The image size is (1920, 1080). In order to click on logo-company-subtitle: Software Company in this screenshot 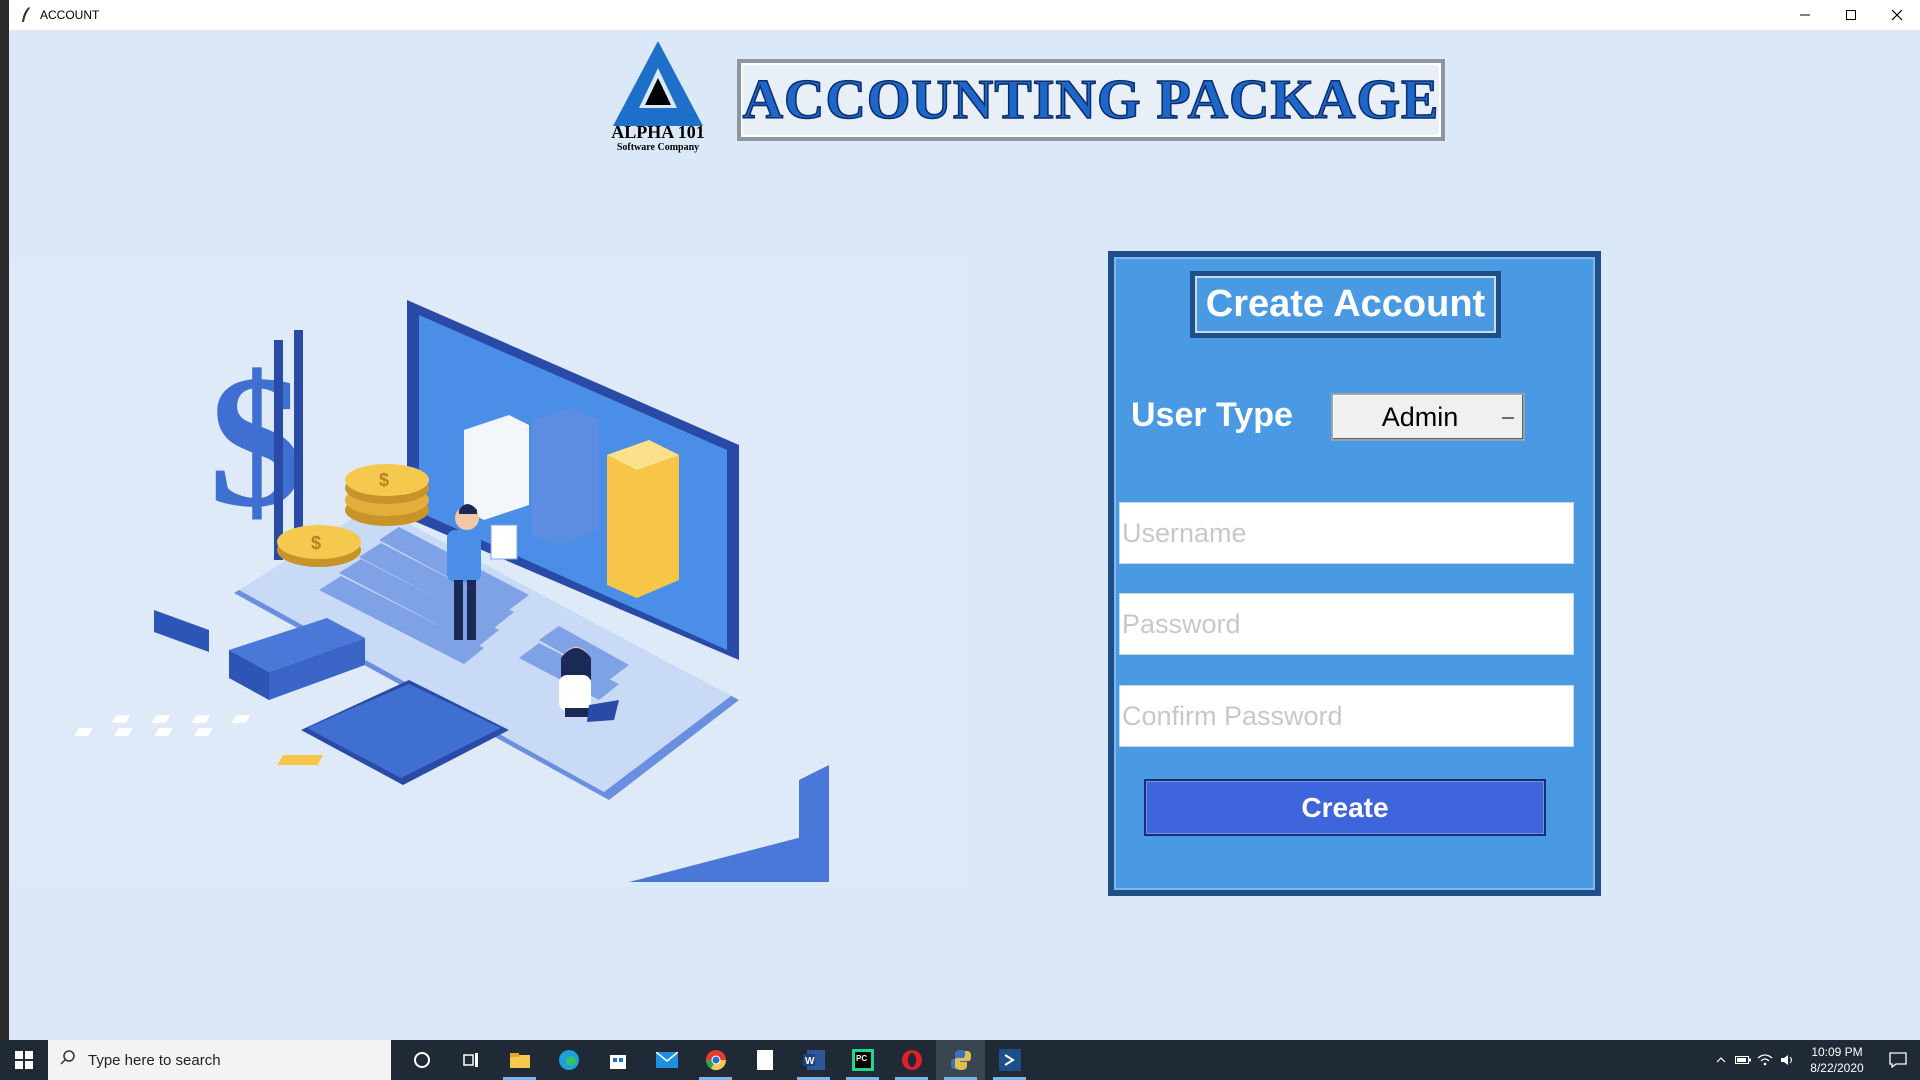, I will do `click(658, 147)`.